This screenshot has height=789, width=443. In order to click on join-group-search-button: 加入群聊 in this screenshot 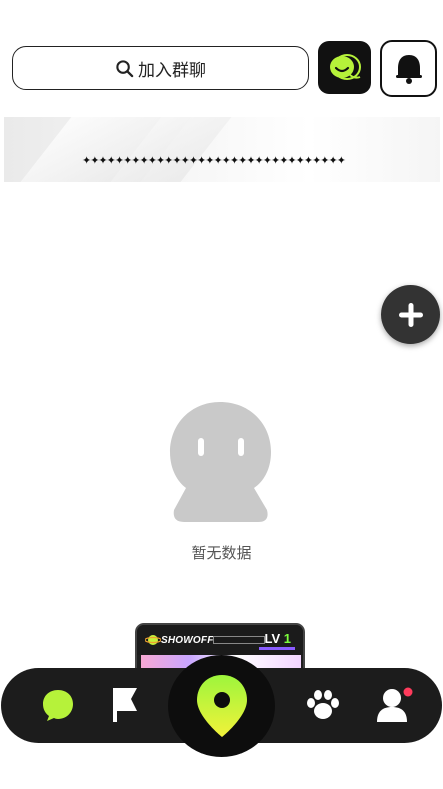, I will do `click(160, 68)`.